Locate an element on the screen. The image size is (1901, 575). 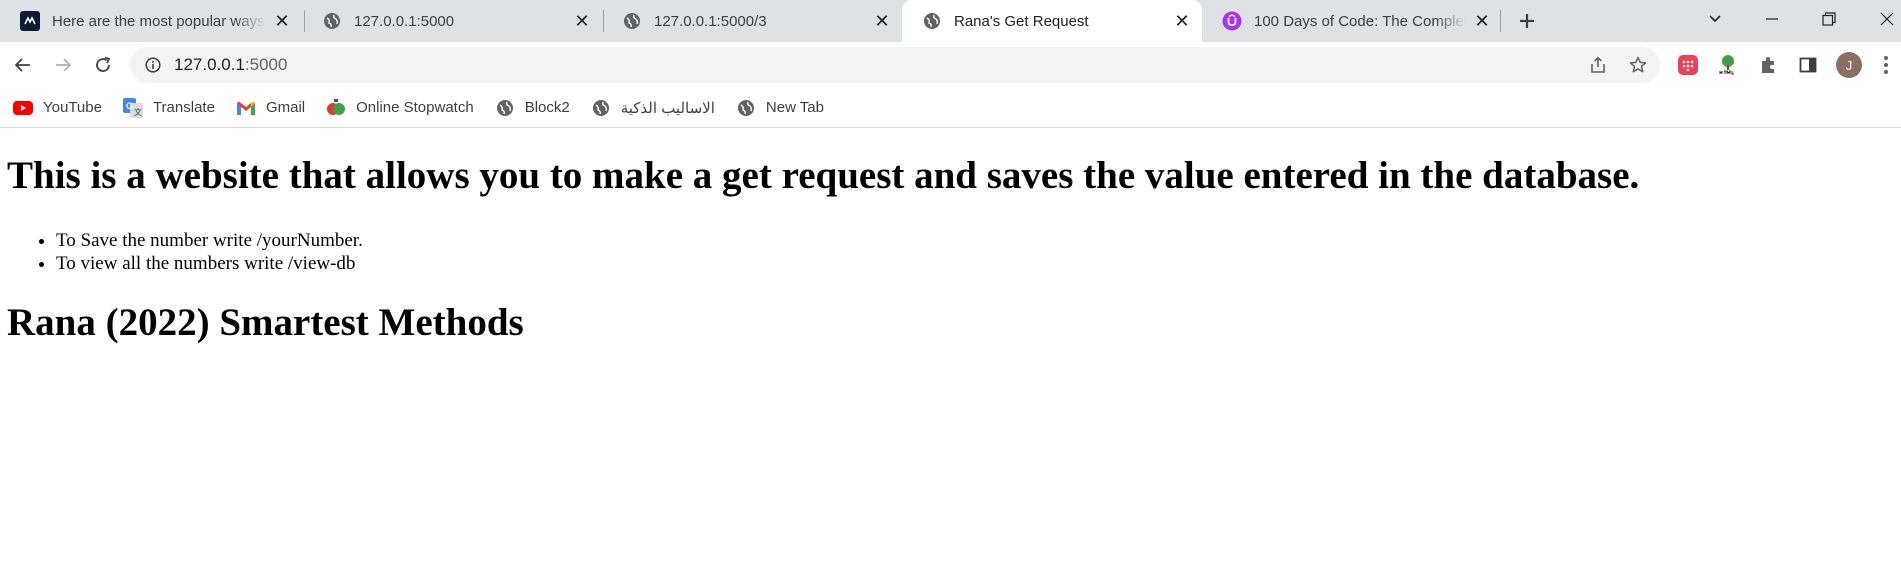
bookmark-label: New Tab is located at coordinates (794, 107).